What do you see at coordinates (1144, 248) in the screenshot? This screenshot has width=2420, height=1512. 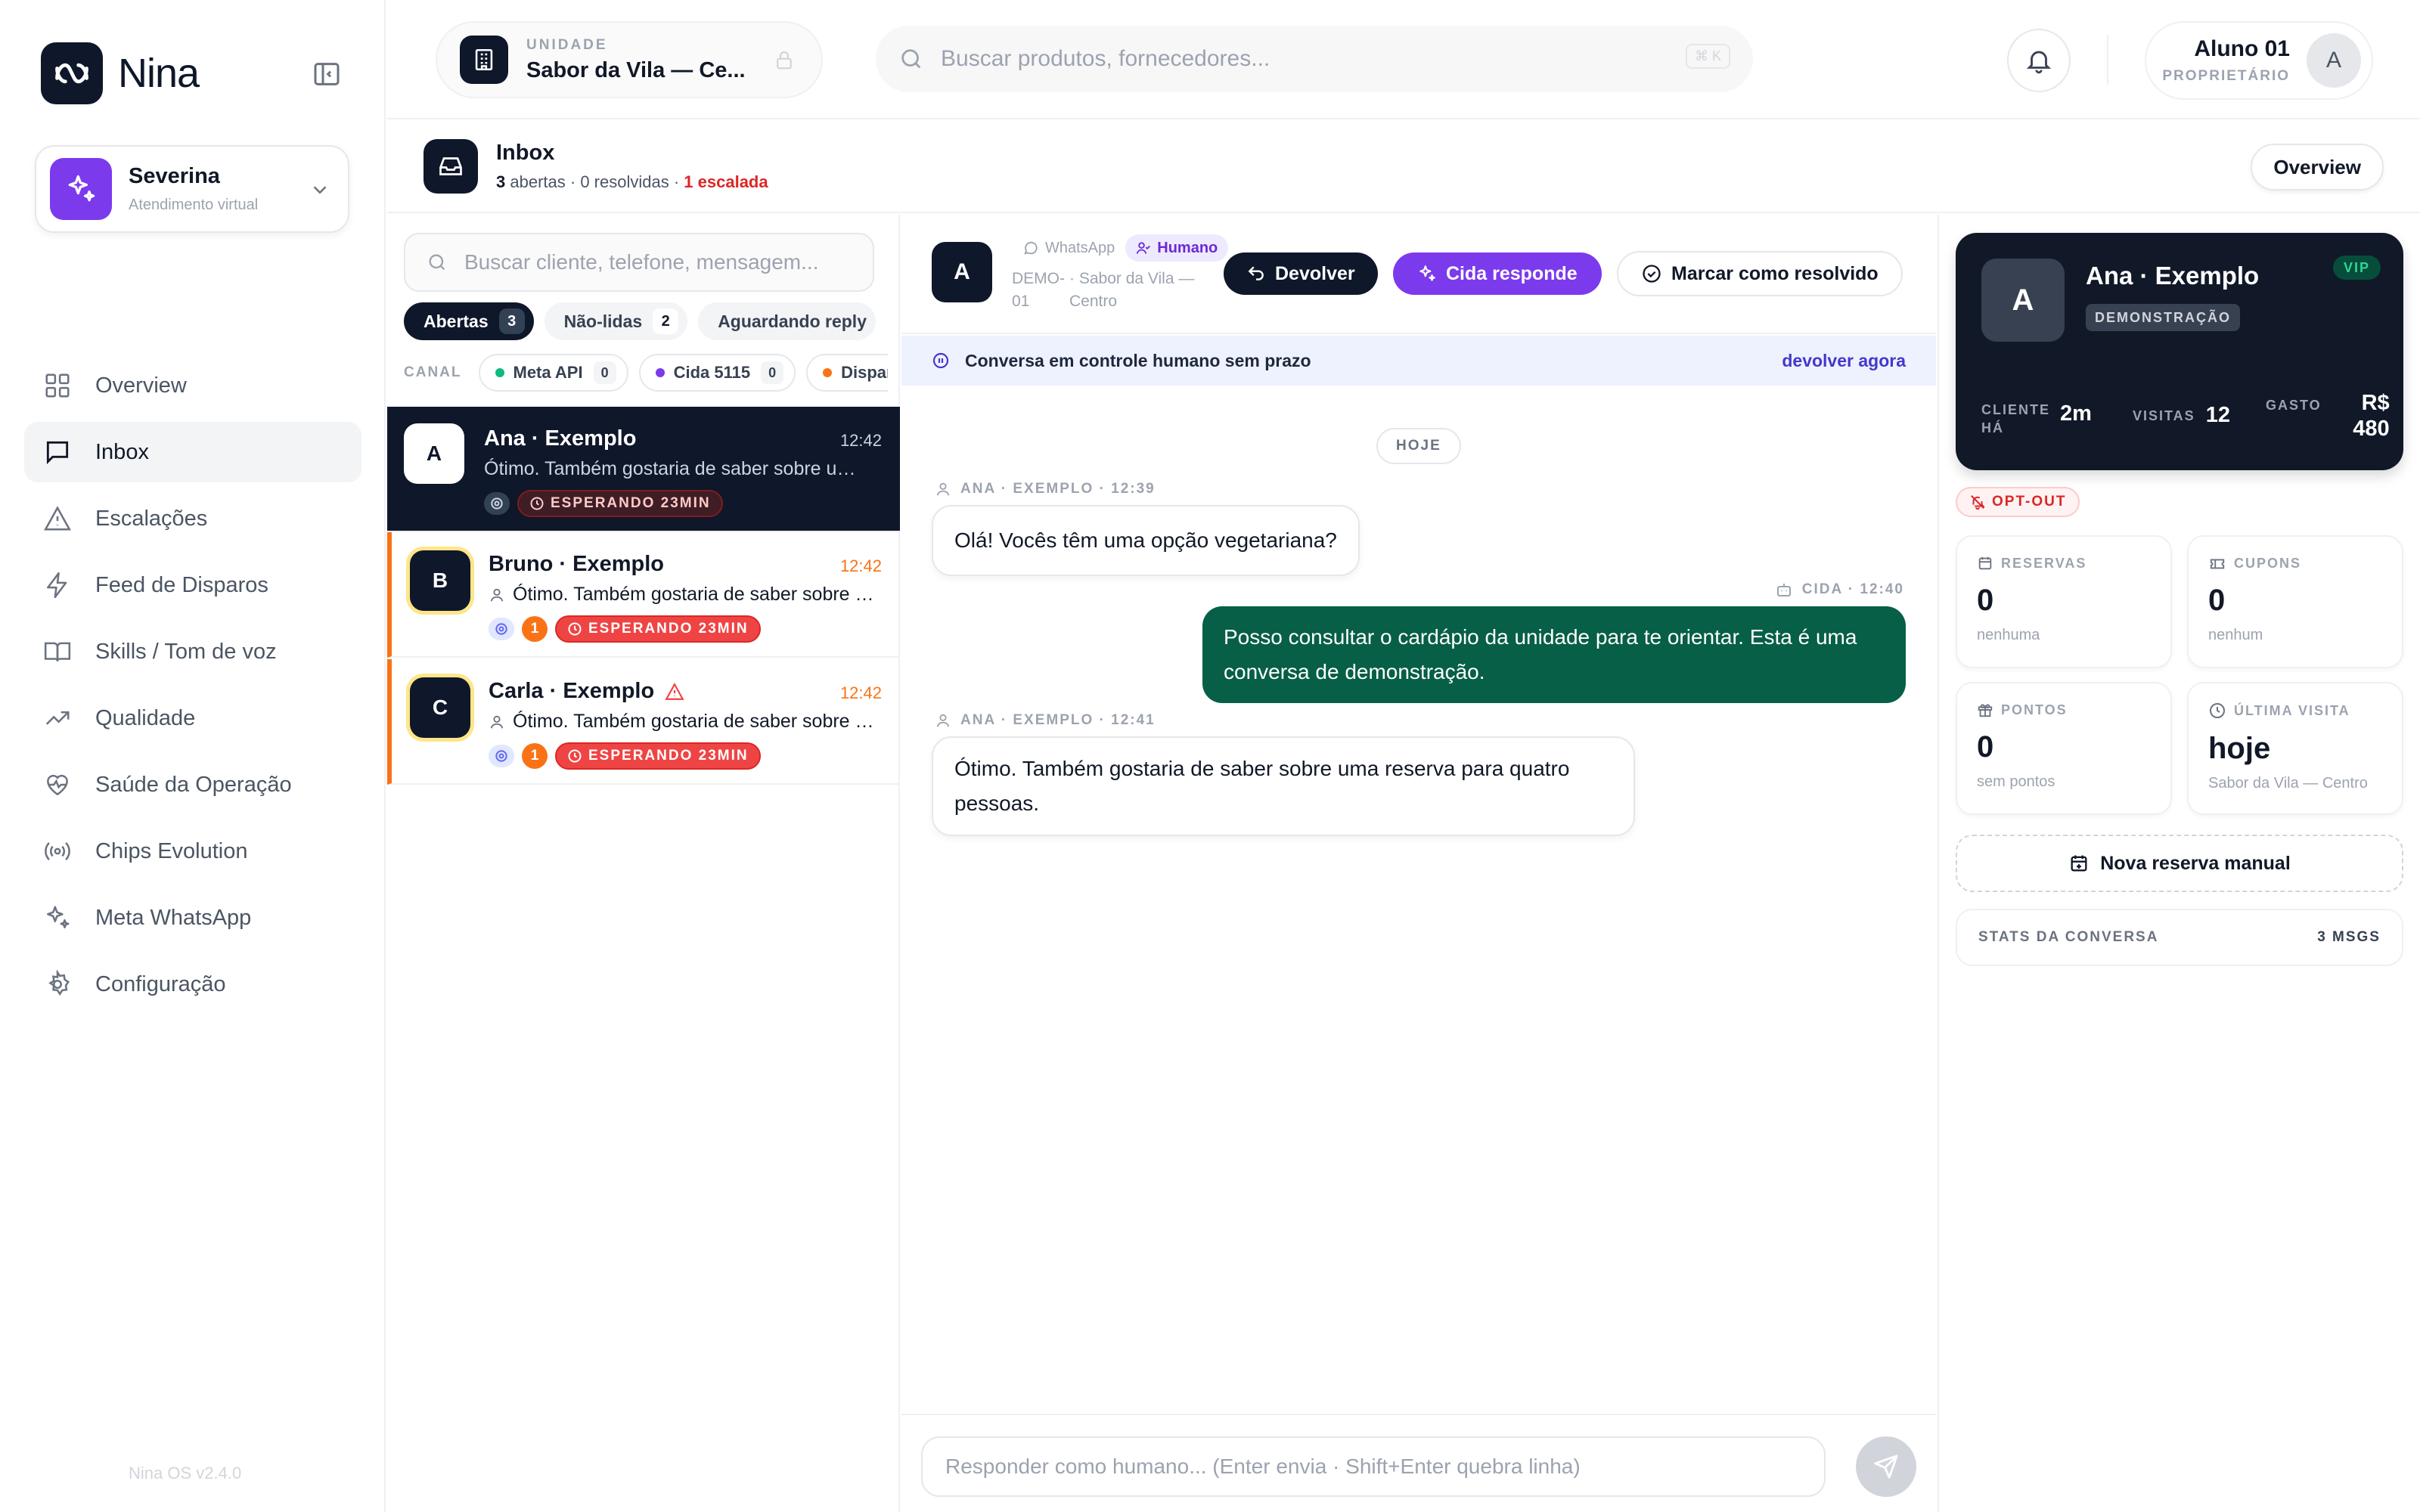 I see `user-check-icon` at bounding box center [1144, 248].